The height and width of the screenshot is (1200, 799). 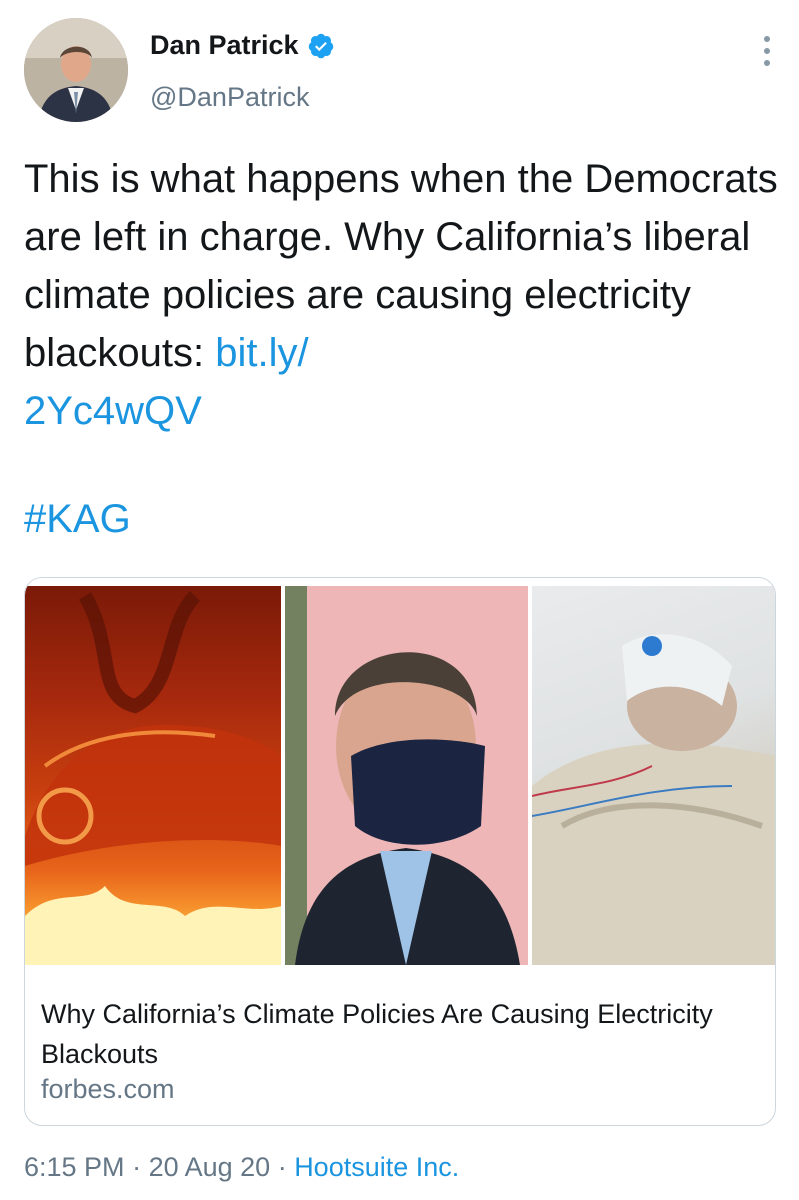 What do you see at coordinates (77, 519) in the screenshot?
I see `hashtag-link: #KAG` at bounding box center [77, 519].